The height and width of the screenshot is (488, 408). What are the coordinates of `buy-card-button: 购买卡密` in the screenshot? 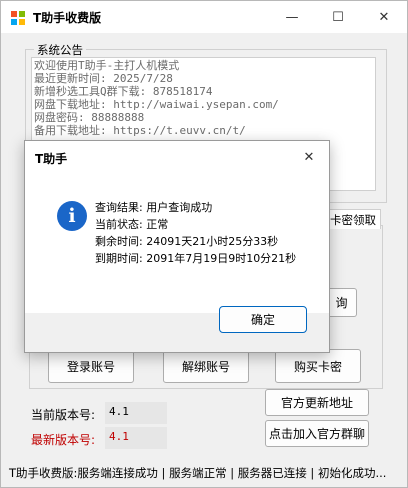 It's located at (318, 366).